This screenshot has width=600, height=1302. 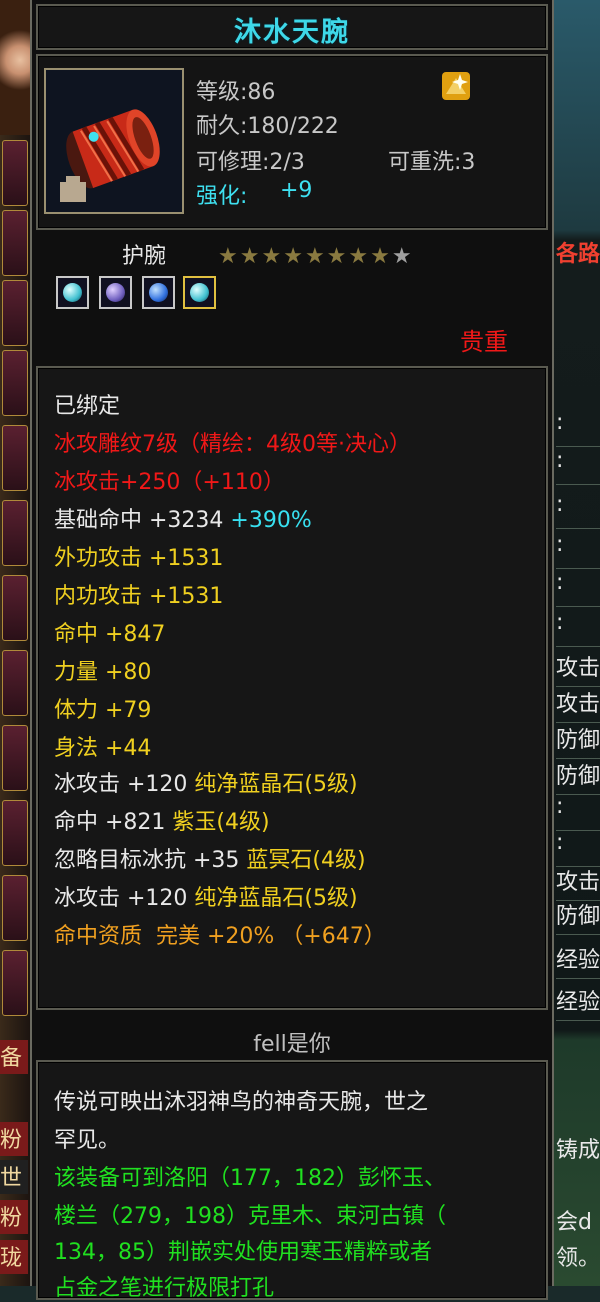 I want to click on right-row-16: 经验, so click(x=578, y=1002).